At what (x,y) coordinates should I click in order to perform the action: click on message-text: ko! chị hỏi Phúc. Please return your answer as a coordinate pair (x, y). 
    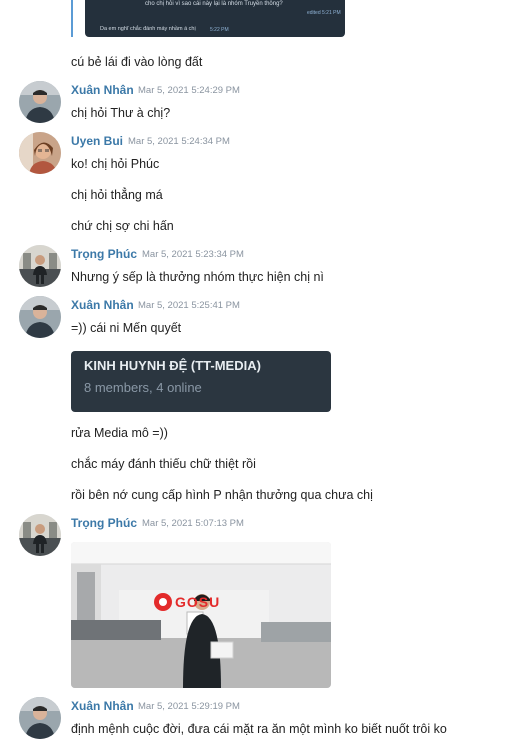
    Looking at the image, I should click on (115, 164).